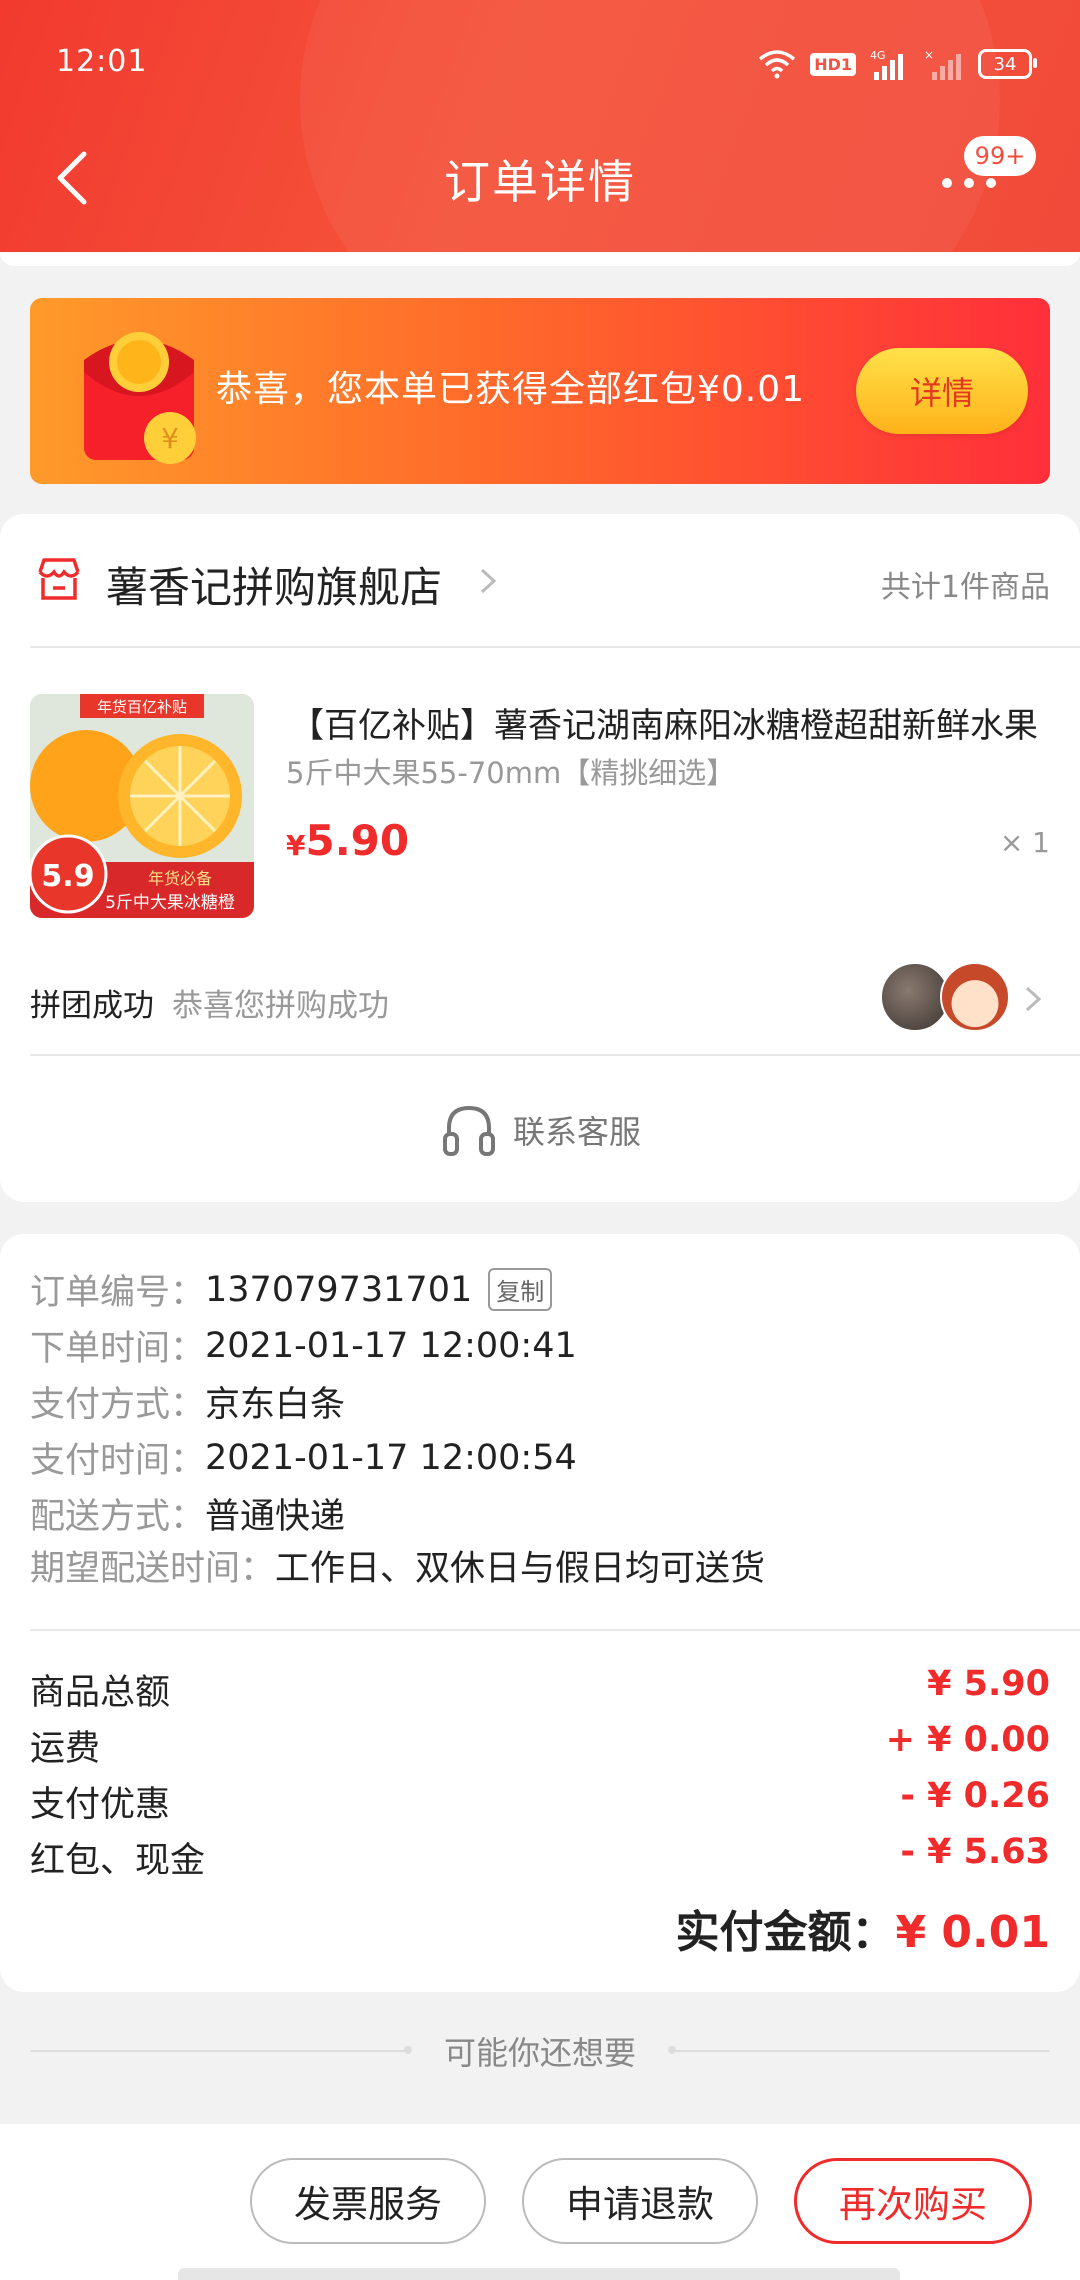 The height and width of the screenshot is (2280, 1080). I want to click on cost-row-shipping: 运费 + ¥ 0.00, so click(540, 1745).